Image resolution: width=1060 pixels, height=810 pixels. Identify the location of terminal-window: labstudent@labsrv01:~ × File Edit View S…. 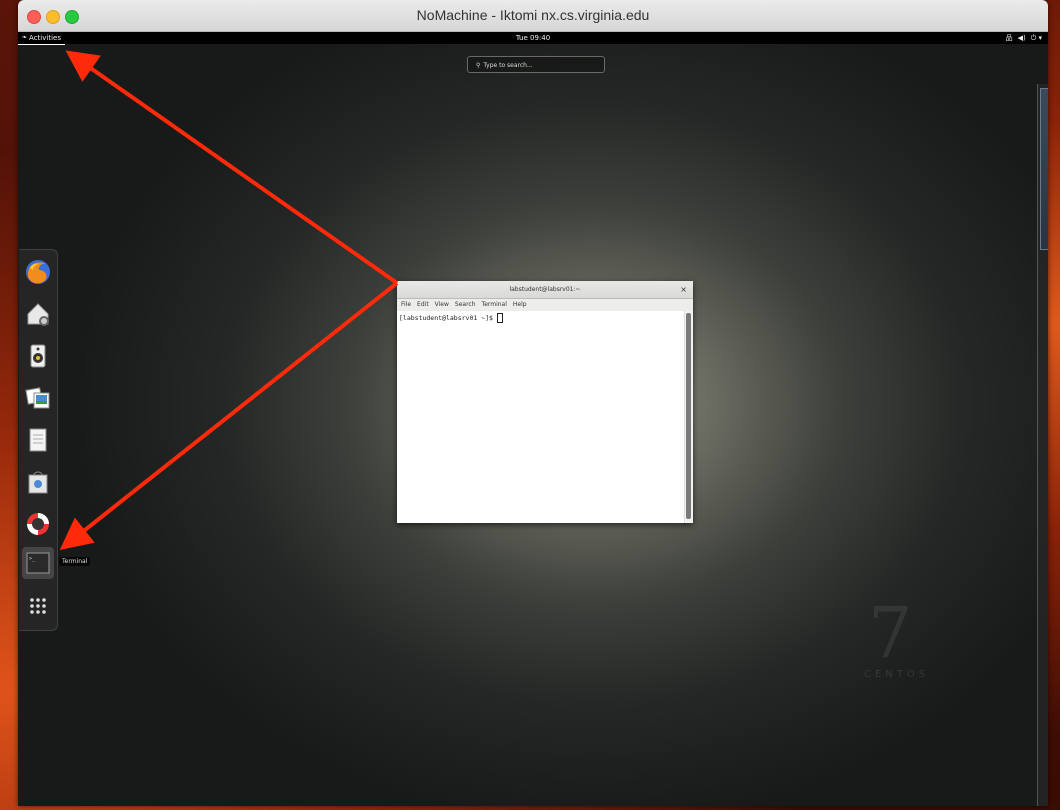
(545, 402).